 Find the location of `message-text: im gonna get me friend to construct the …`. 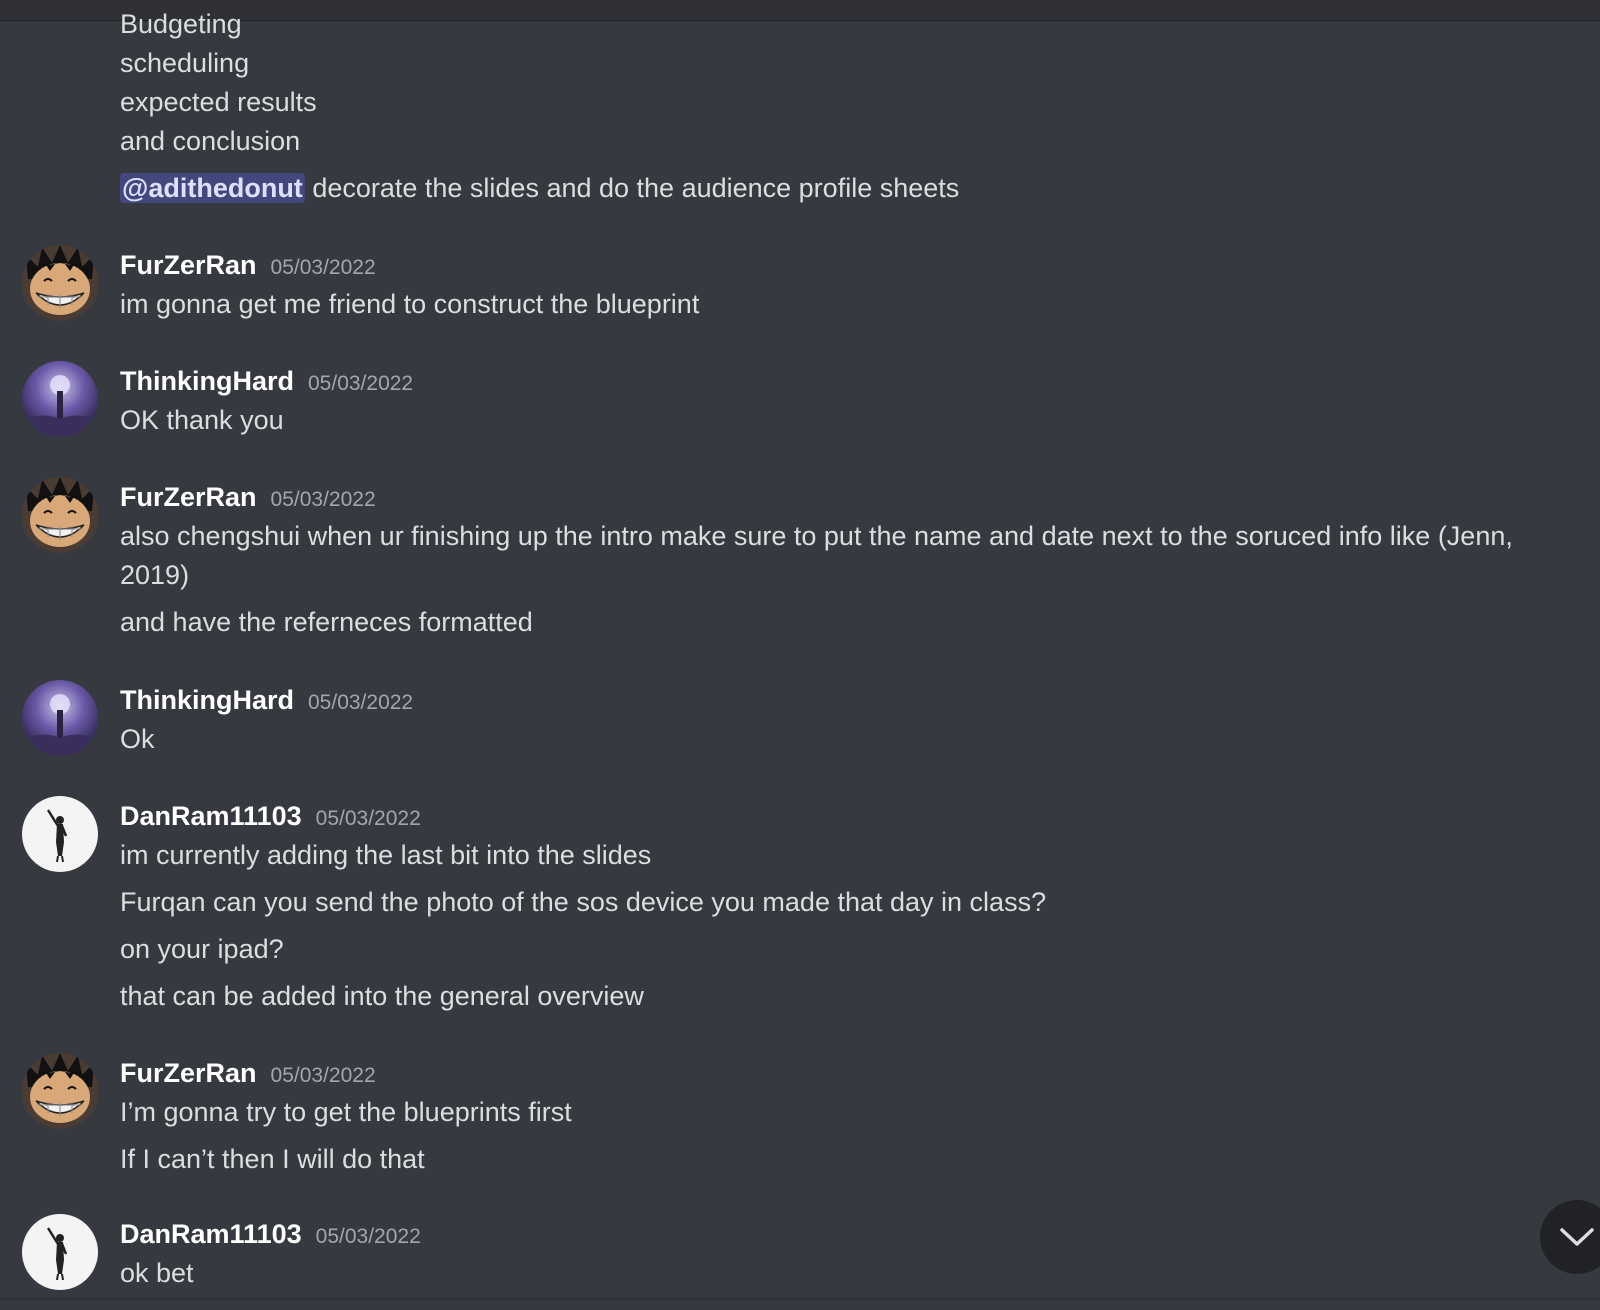

message-text: im gonna get me friend to construct the … is located at coordinates (410, 304).